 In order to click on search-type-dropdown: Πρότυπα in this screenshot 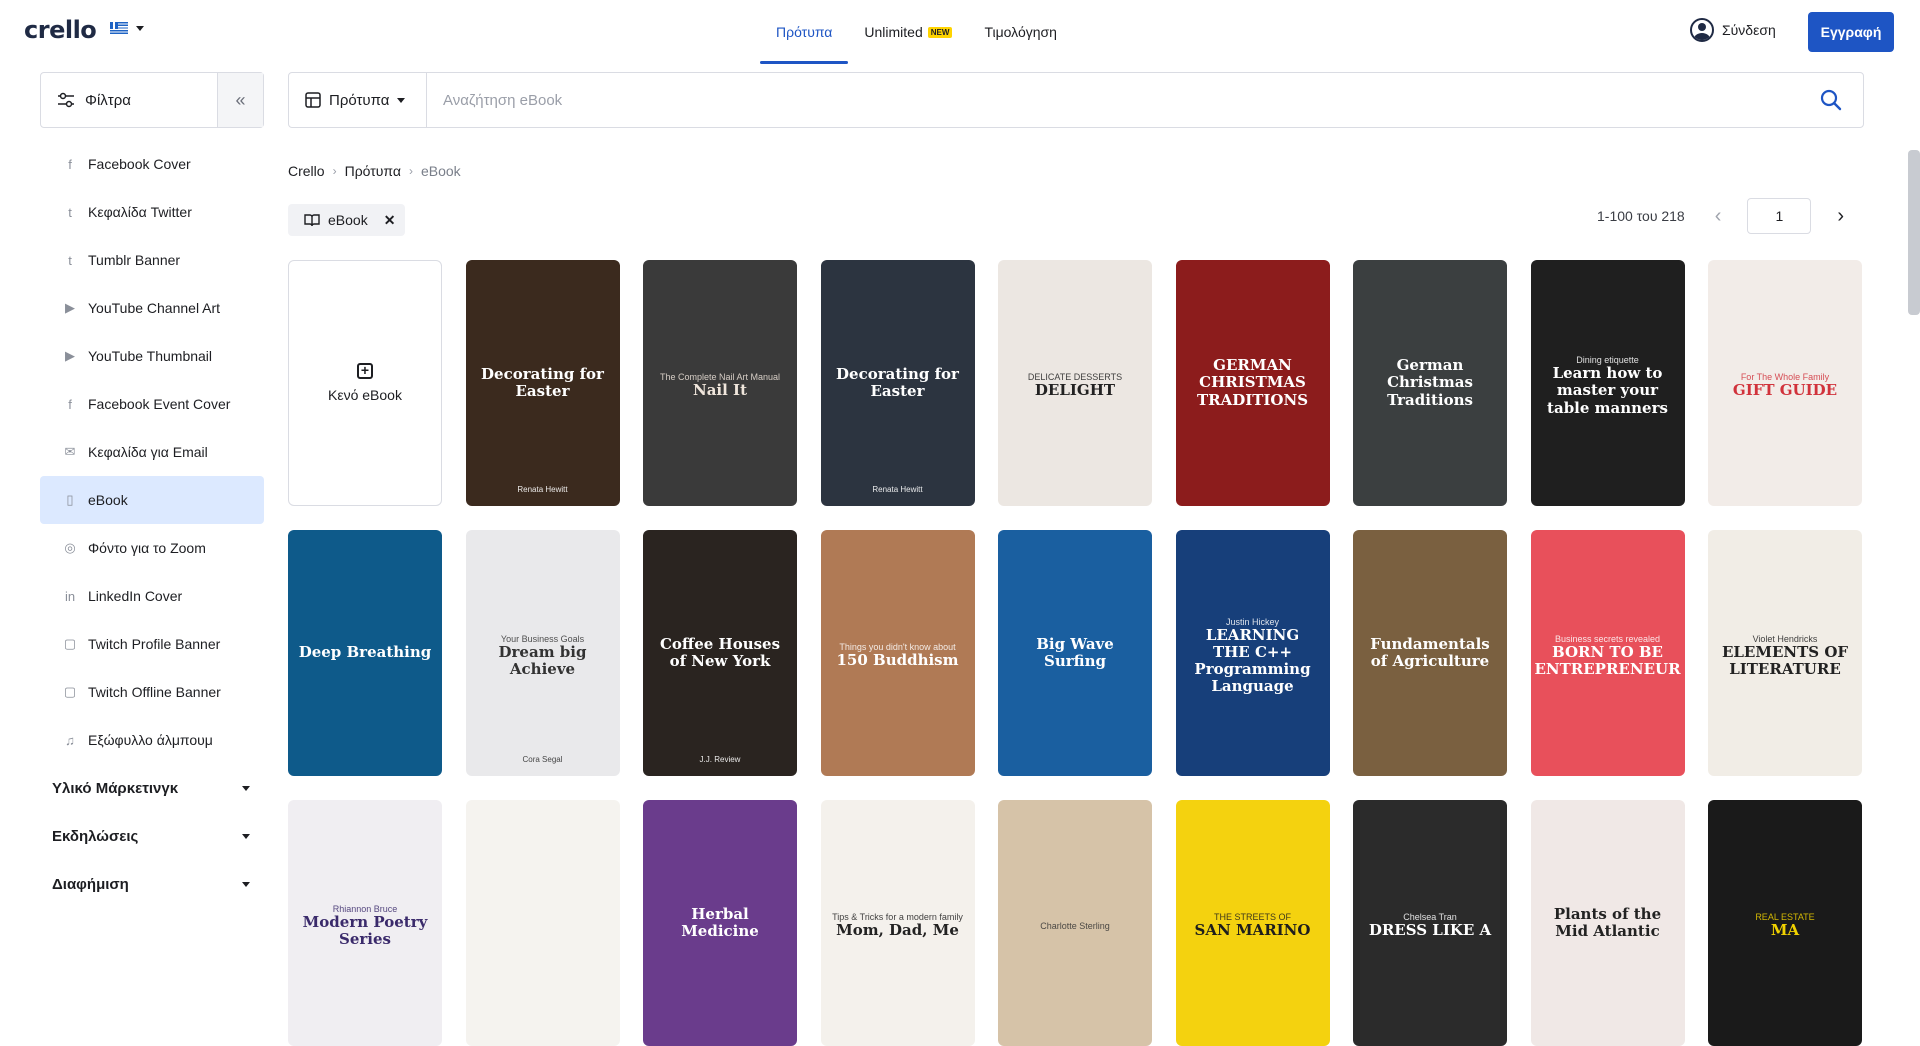, I will do `click(358, 100)`.